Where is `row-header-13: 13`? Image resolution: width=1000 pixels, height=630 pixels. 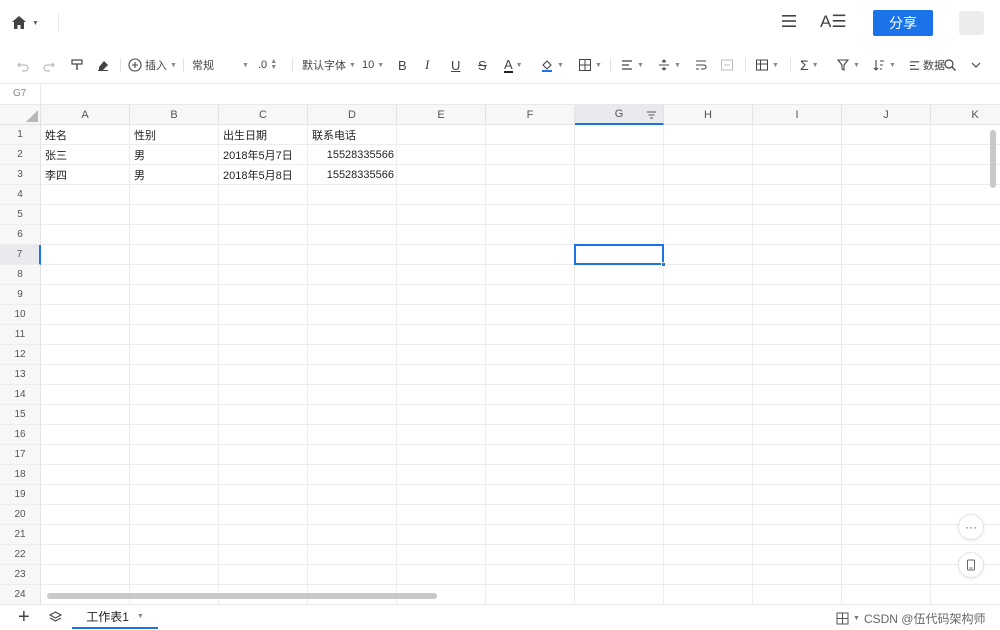
row-header-13: 13 is located at coordinates (20, 375).